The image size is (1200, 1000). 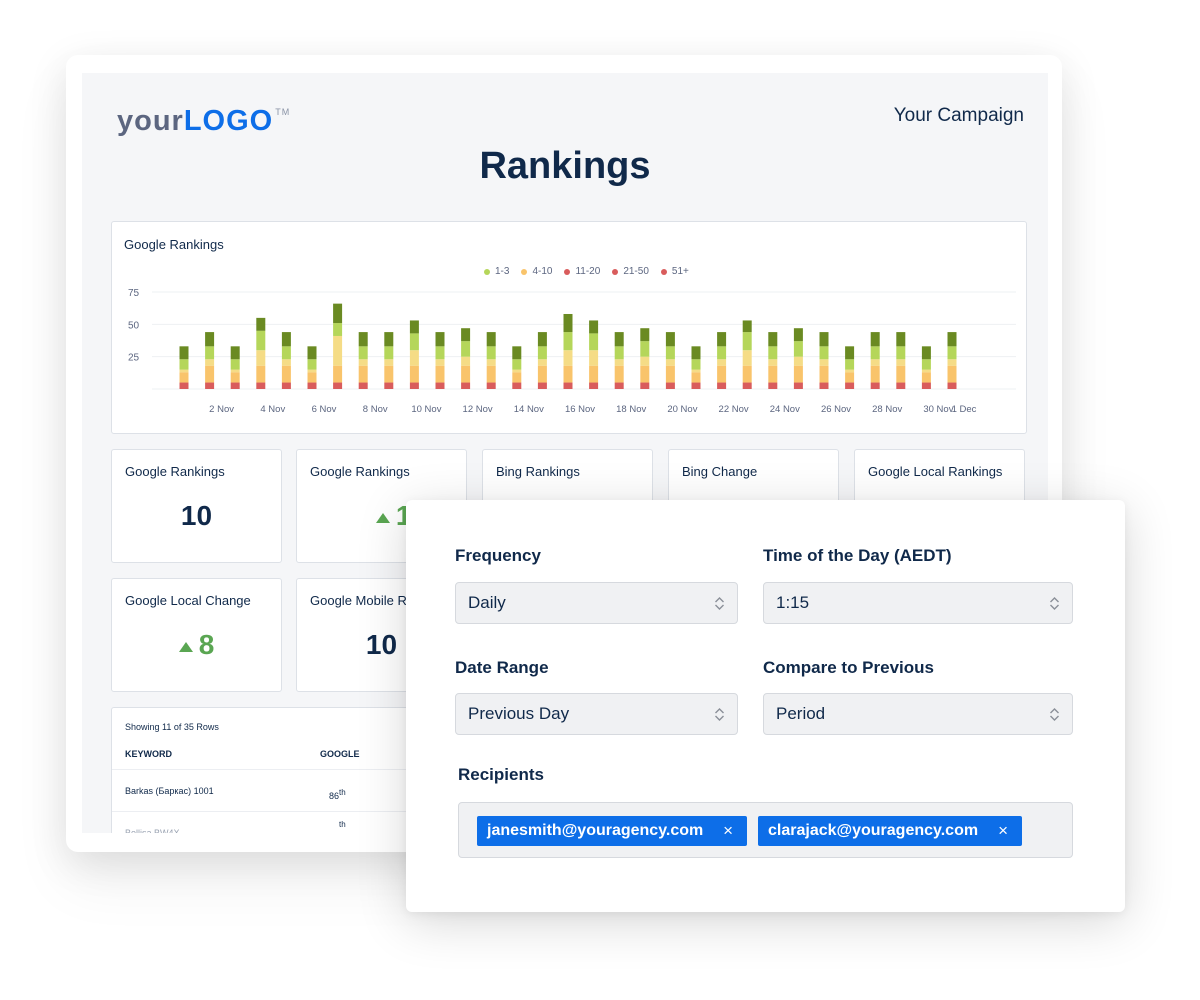 What do you see at coordinates (596, 714) in the screenshot?
I see `date-range-select: Previous Day` at bounding box center [596, 714].